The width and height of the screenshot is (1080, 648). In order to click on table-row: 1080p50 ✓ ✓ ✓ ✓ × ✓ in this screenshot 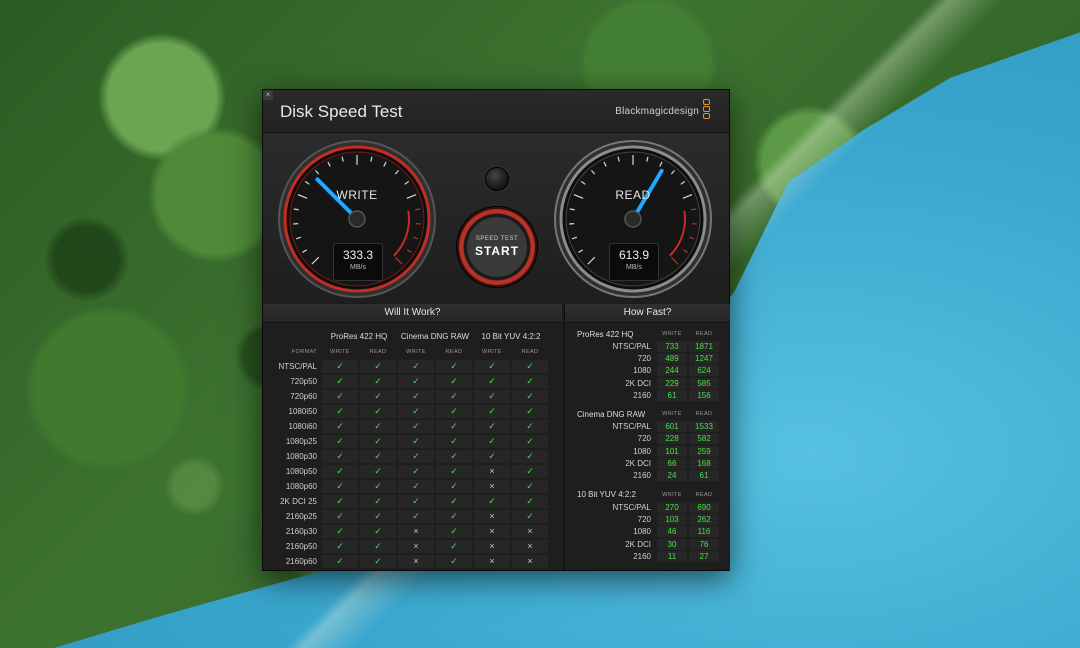, I will do `click(413, 471)`.